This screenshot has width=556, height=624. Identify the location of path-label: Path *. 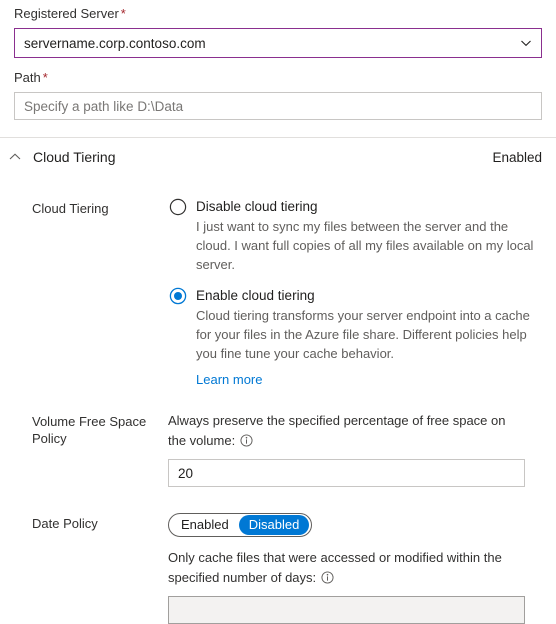
(278, 78).